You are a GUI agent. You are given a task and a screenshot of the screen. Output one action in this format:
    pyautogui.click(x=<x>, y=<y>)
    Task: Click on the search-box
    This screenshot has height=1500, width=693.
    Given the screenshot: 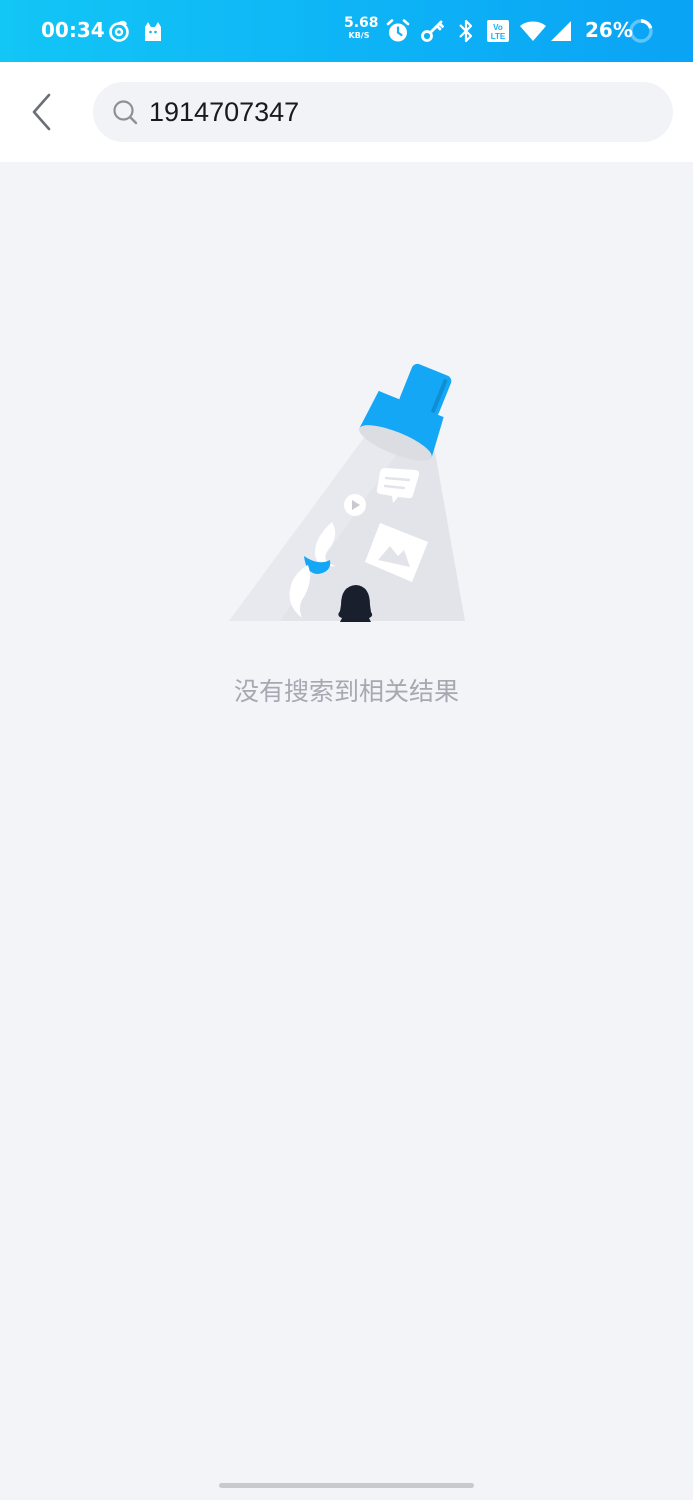 What is the action you would take?
    pyautogui.click(x=383, y=112)
    